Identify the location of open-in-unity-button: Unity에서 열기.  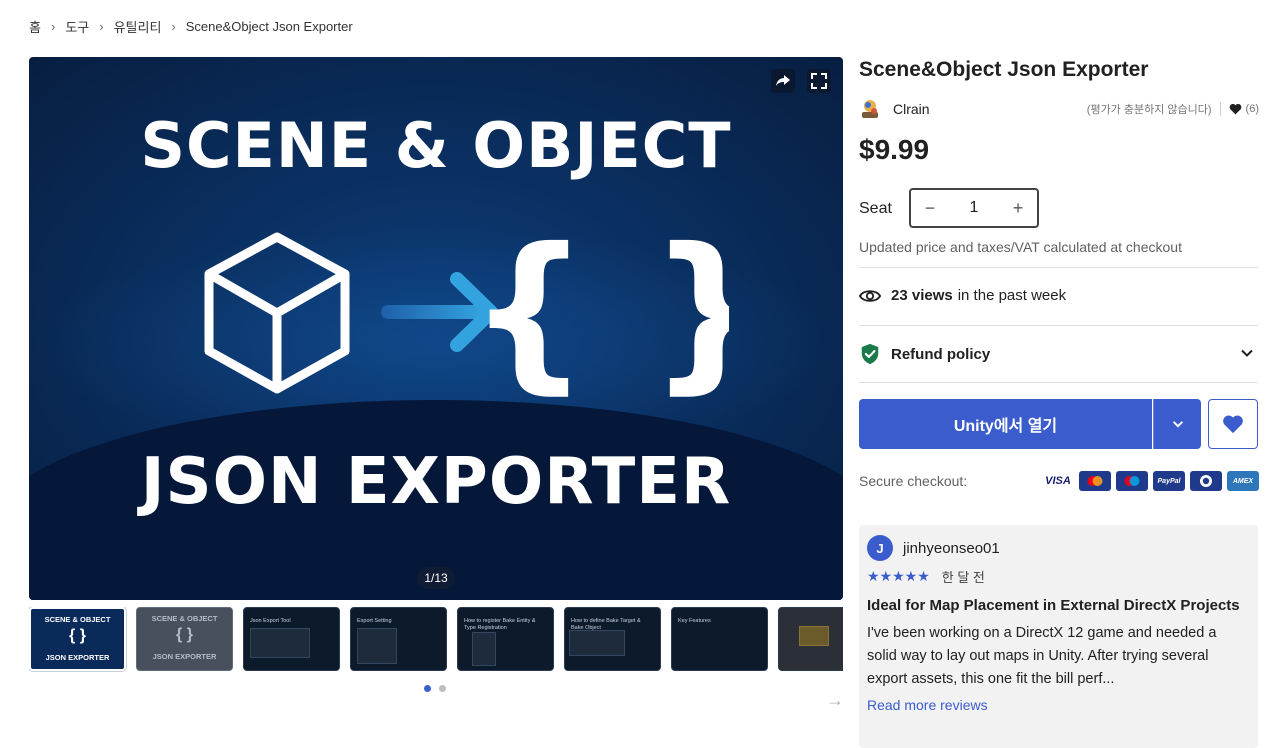
(1005, 424).